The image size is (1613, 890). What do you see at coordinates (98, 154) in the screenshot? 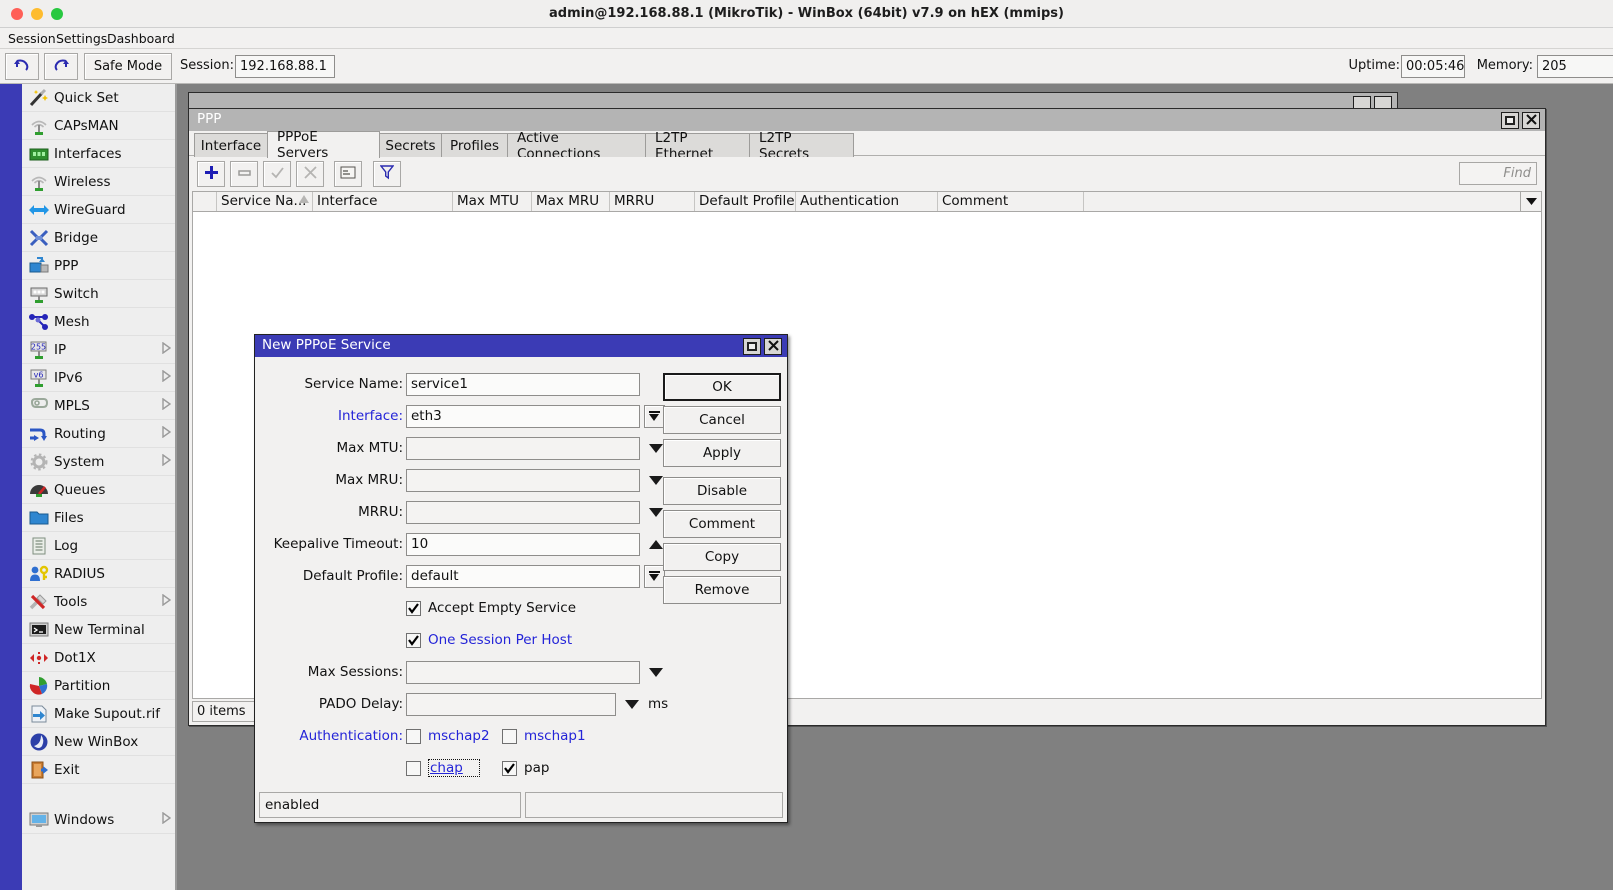
I see `sidebar-item-interfaces: Interfaces` at bounding box center [98, 154].